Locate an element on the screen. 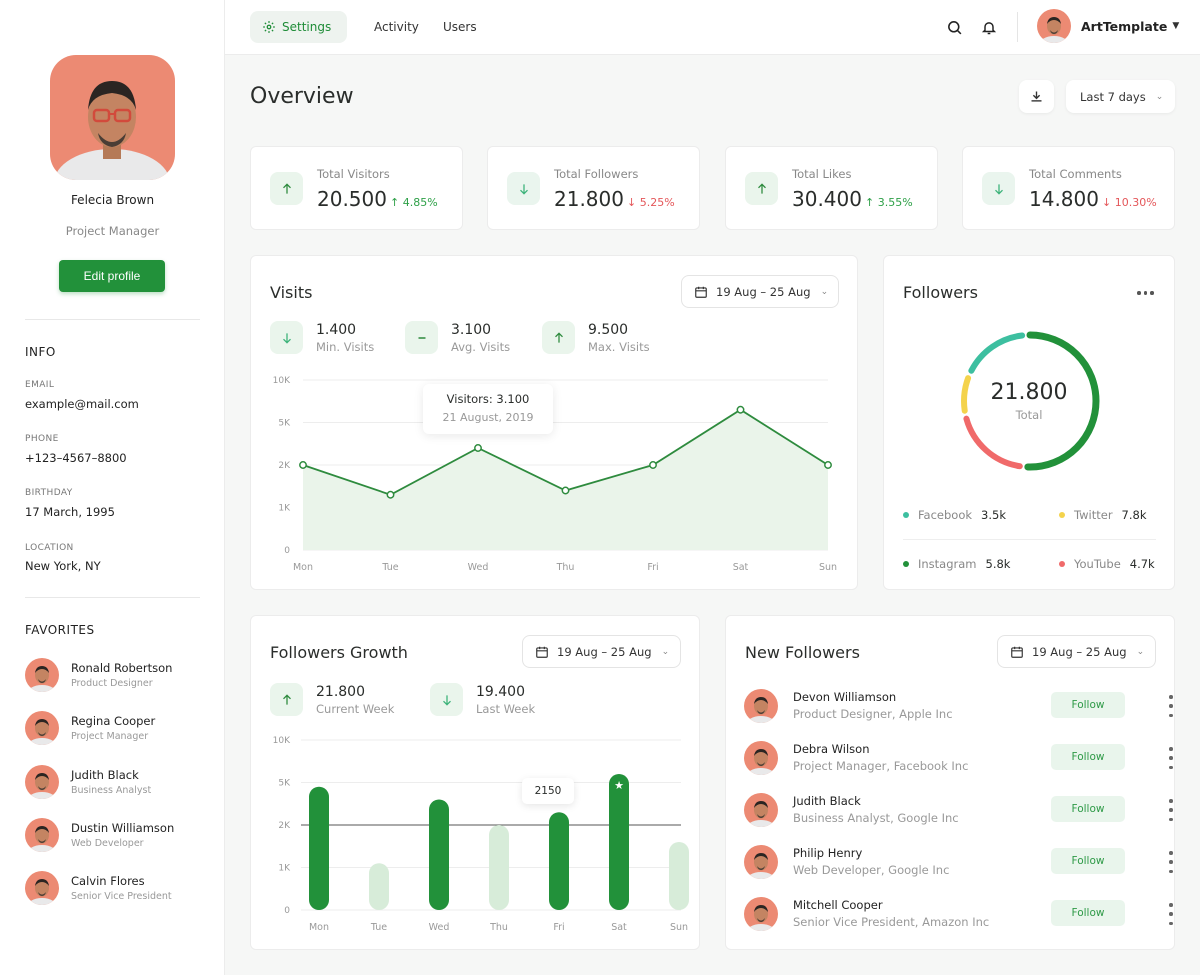 This screenshot has width=1200, height=975. x-tick-label: Sat is located at coordinates (619, 927).